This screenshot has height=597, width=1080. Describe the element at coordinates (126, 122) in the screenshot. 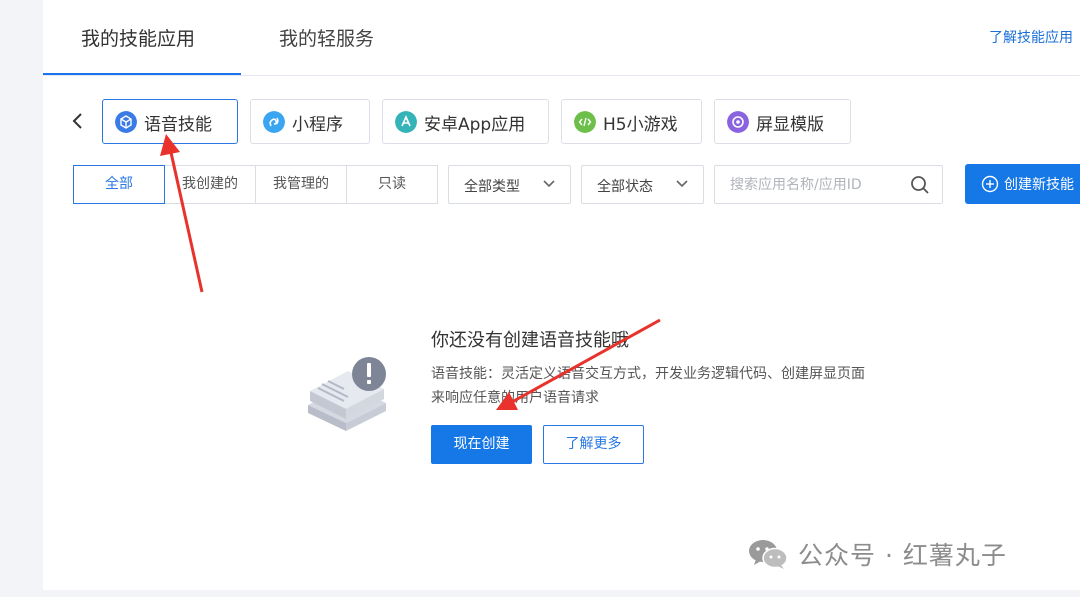

I see `cube-icon` at that location.